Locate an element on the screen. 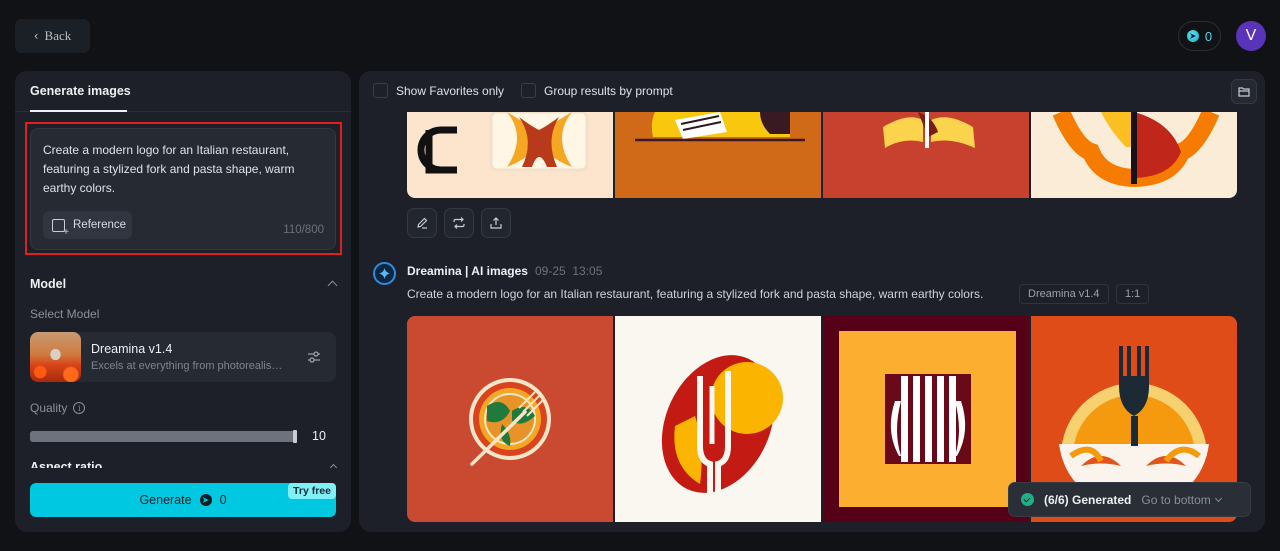 This screenshot has height=551, width=1280. go-to-bottom-link: Go to bottom is located at coordinates (1181, 499).